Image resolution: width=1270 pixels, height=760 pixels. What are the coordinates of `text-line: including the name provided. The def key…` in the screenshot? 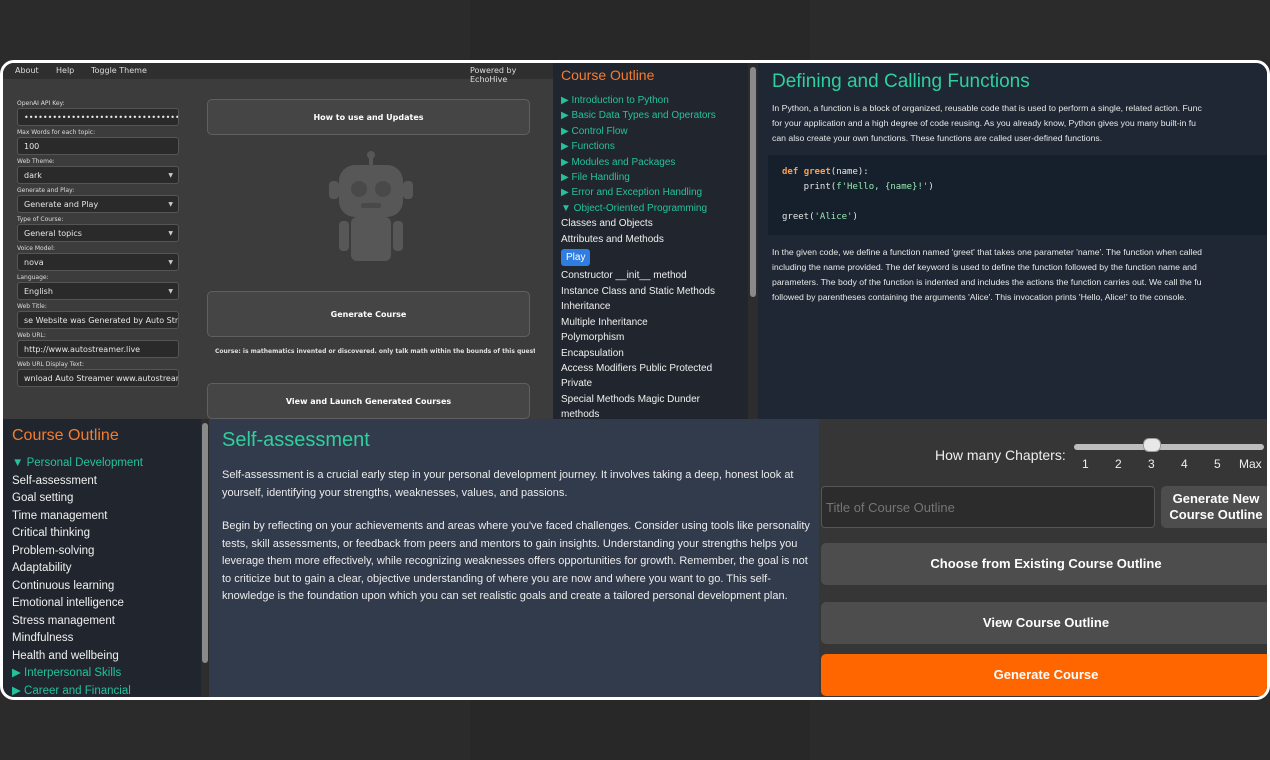 It's located at (984, 267).